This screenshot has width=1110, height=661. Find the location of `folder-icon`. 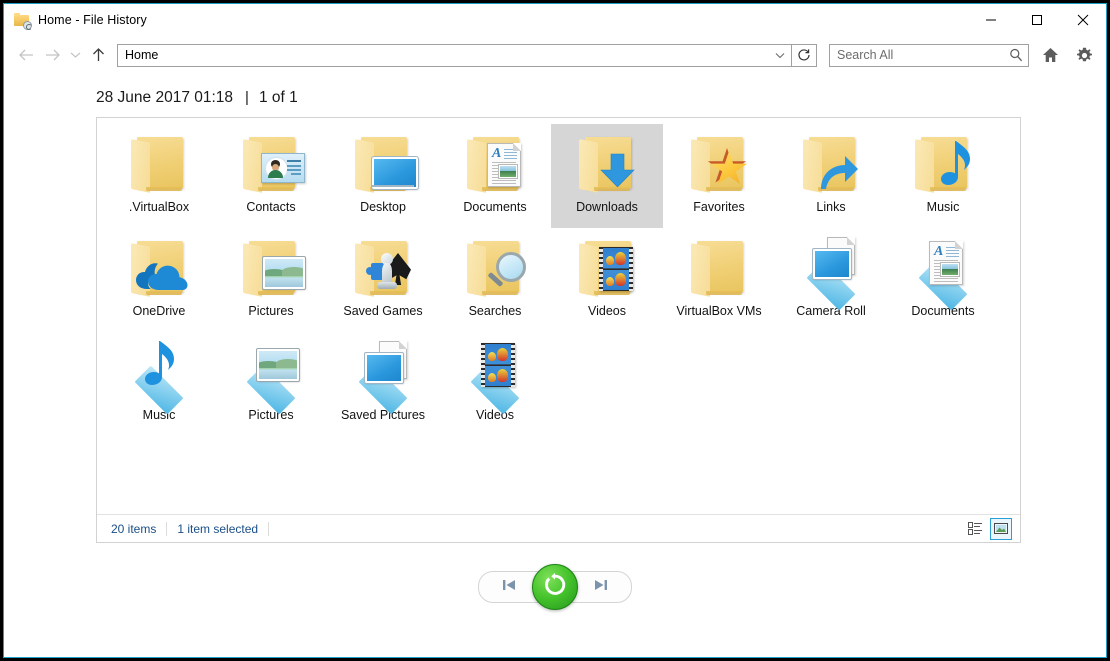

folder-icon is located at coordinates (159, 165).